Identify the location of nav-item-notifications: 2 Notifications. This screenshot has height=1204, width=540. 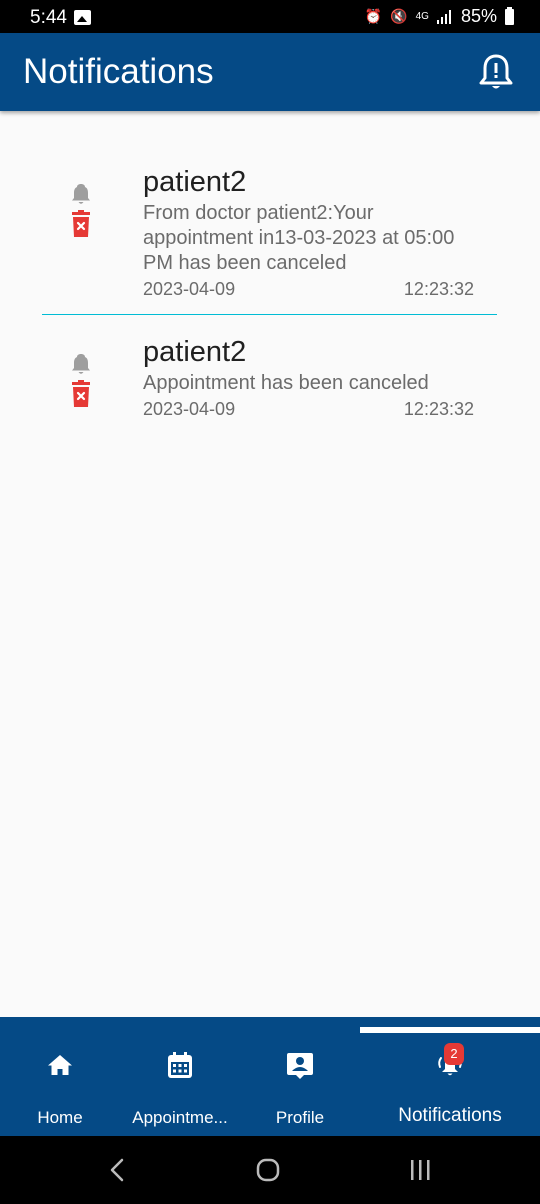
(450, 1076).